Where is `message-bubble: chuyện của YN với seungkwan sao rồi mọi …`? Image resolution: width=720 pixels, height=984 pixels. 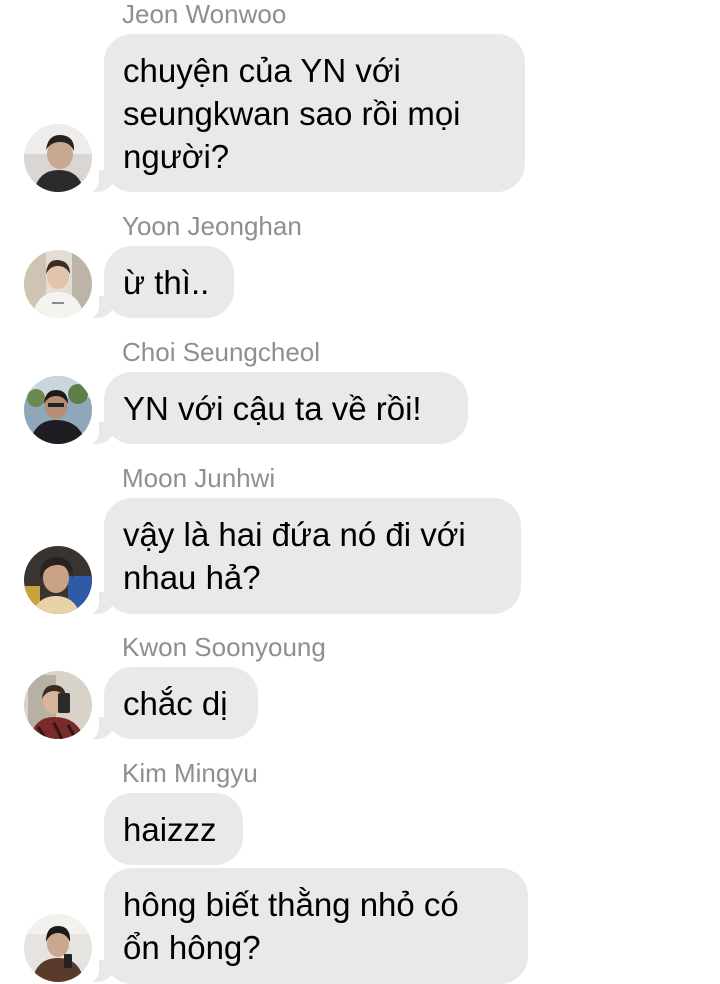 message-bubble: chuyện của YN với seungkwan sao rồi mọi … is located at coordinates (314, 113).